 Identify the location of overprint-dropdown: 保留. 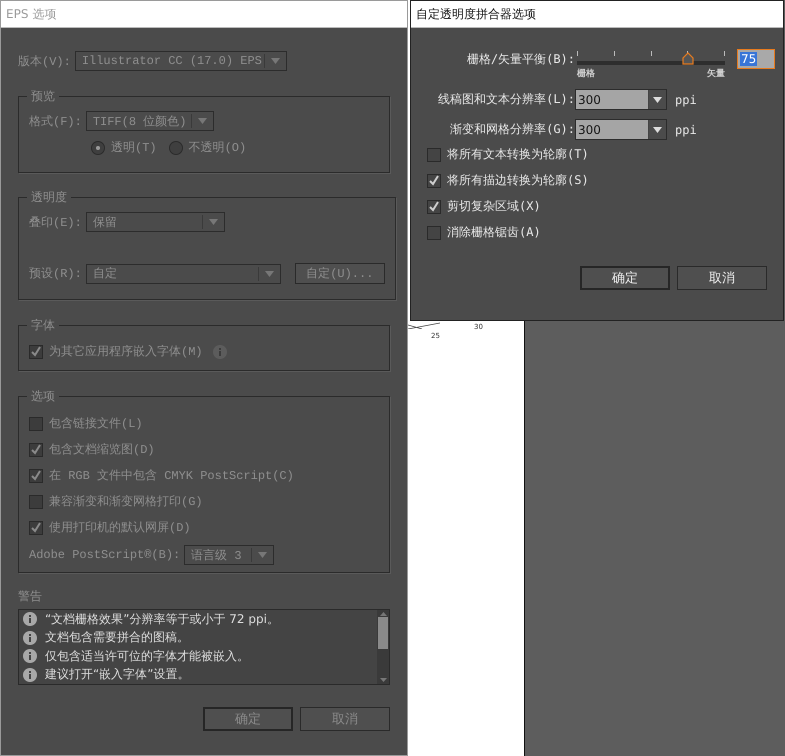
(155, 222).